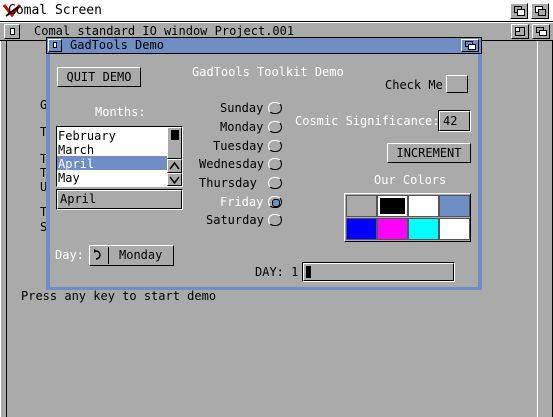 This screenshot has height=417, width=553. What do you see at coordinates (367, 121) in the screenshot?
I see `cosmic-significance-label: Cosmic Significance:` at bounding box center [367, 121].